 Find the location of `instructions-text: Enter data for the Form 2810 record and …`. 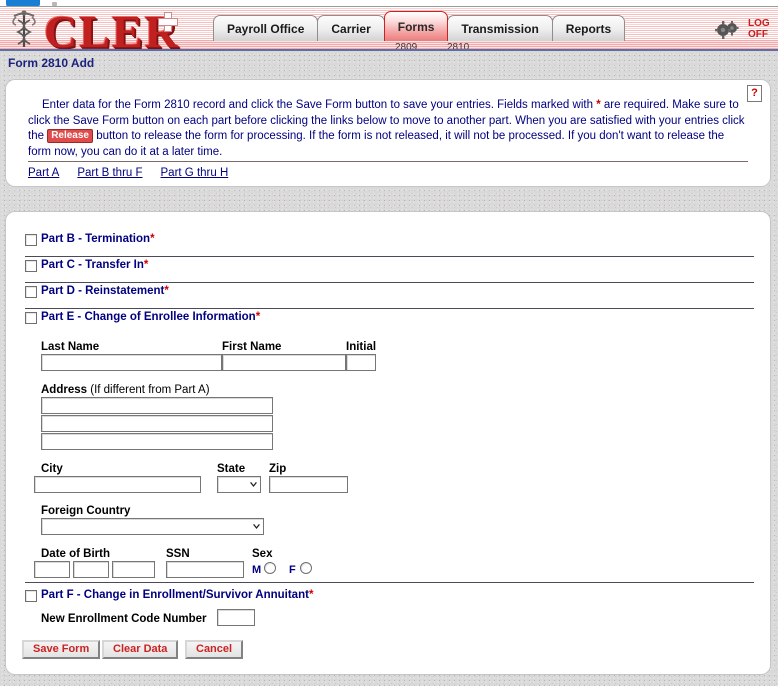

instructions-text: Enter data for the Form 2810 record and … is located at coordinates (388, 129).